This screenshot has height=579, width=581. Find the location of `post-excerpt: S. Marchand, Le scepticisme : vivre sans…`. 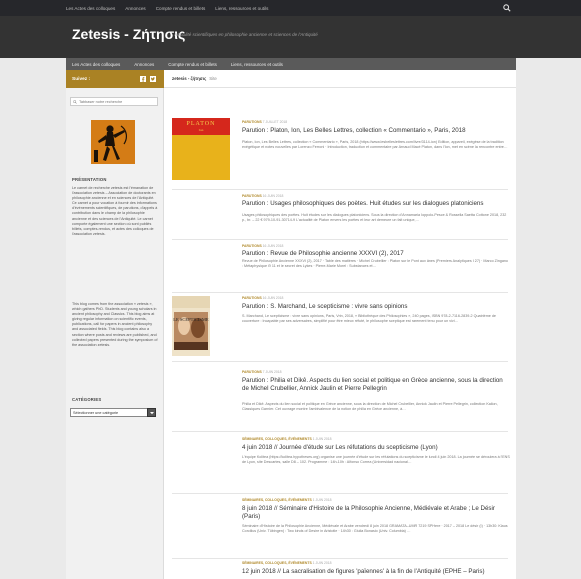

post-excerpt: S. Marchand, Le scepticisme : vivre sans… is located at coordinates (369, 318).